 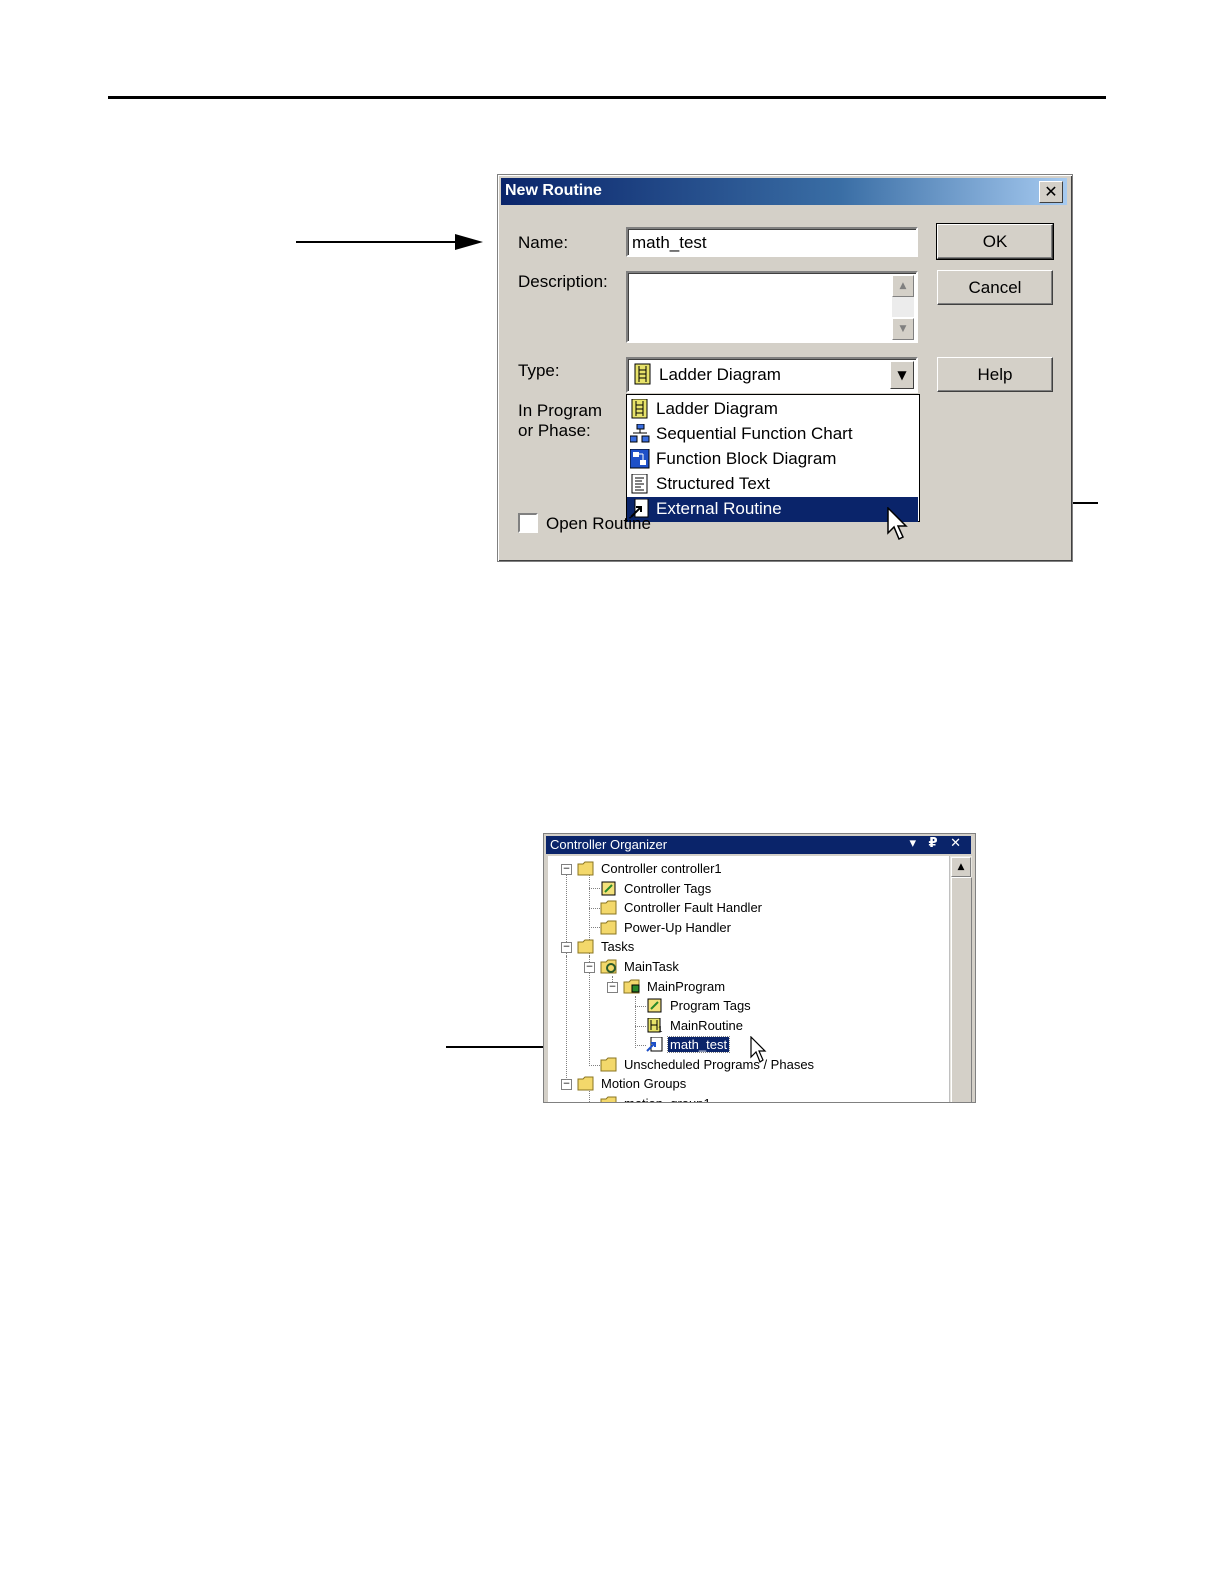 What do you see at coordinates (713, 483) in the screenshot?
I see `type-option-label: Structured Text` at bounding box center [713, 483].